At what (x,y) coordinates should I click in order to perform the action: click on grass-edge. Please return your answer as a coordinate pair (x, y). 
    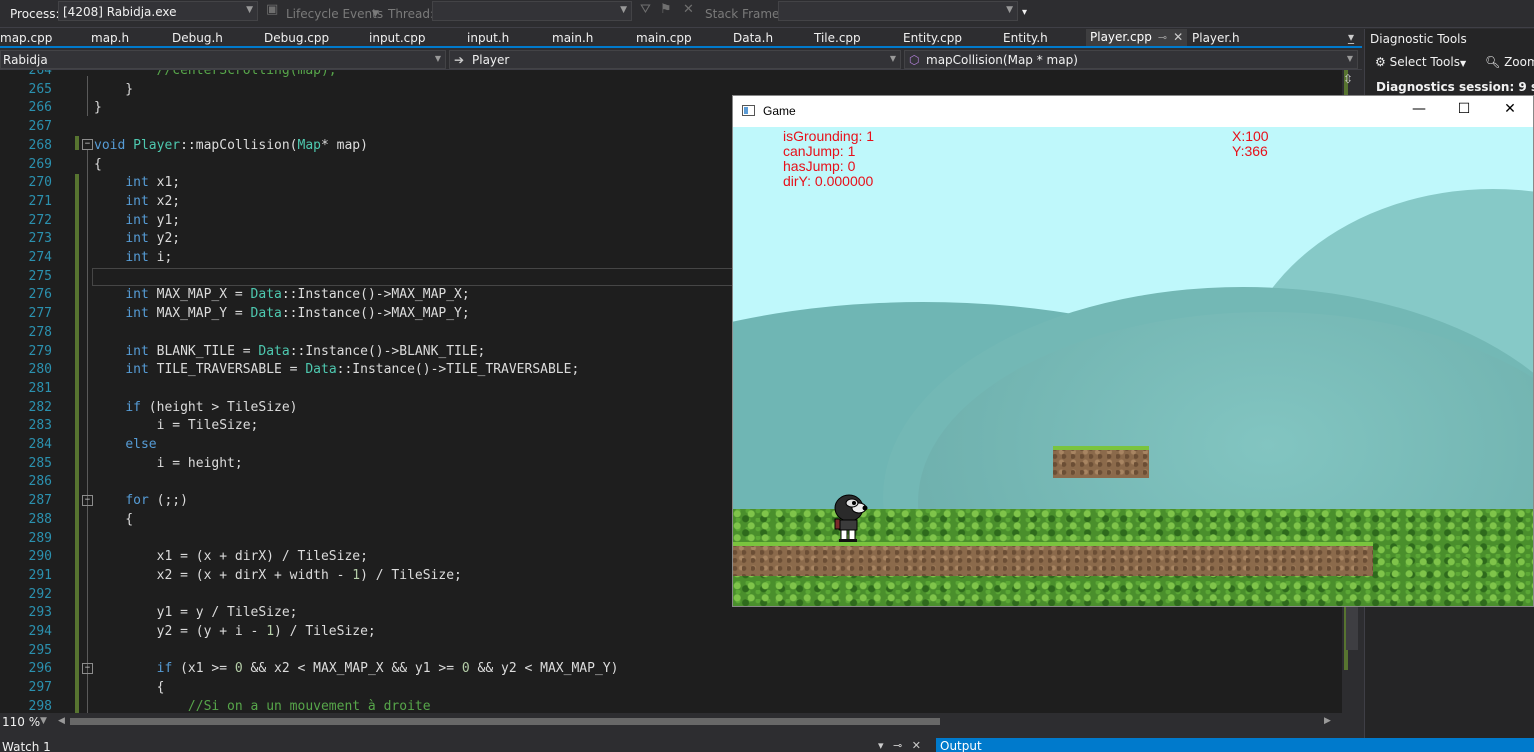
    Looking at the image, I should click on (1053, 544).